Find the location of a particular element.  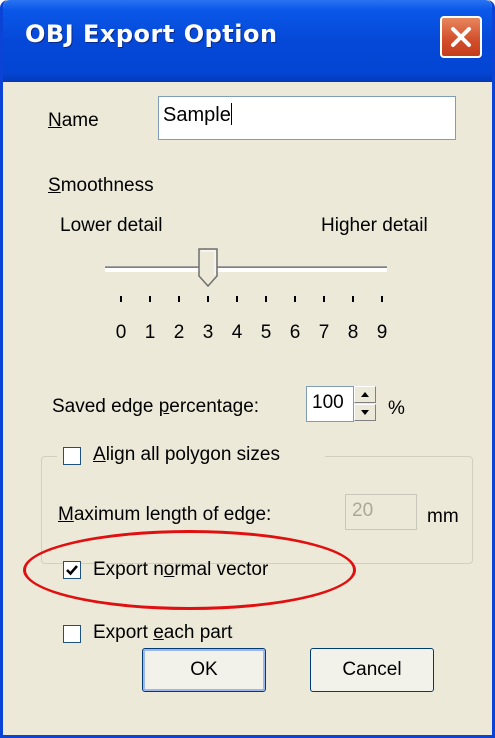

title-bar: OBJ Export Option is located at coordinates (247, 41).